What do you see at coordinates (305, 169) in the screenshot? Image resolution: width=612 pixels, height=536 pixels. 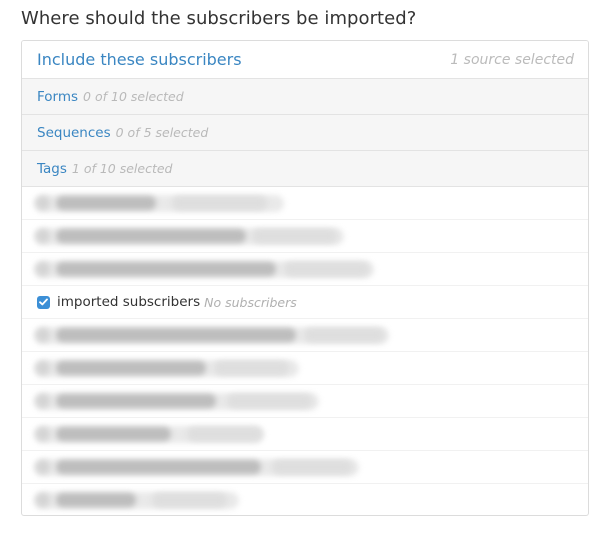 I see `section-tags: Tags 1 of 10 selected` at bounding box center [305, 169].